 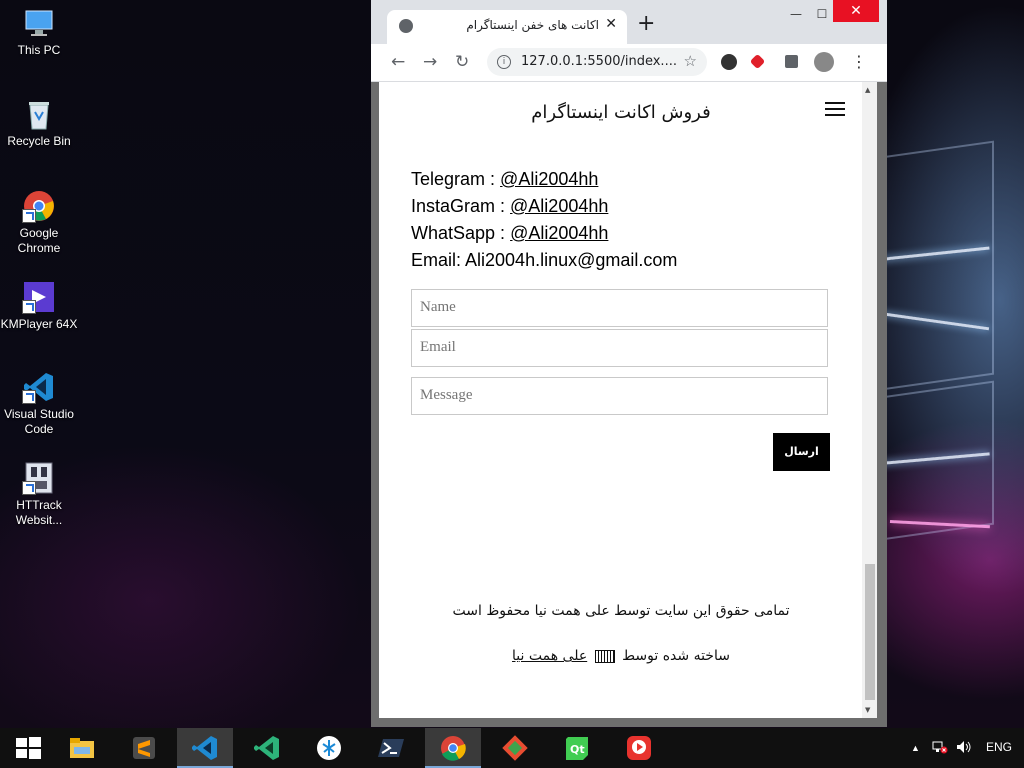 I want to click on scroll-down-arrow-icon: ▼, so click(x=867, y=710).